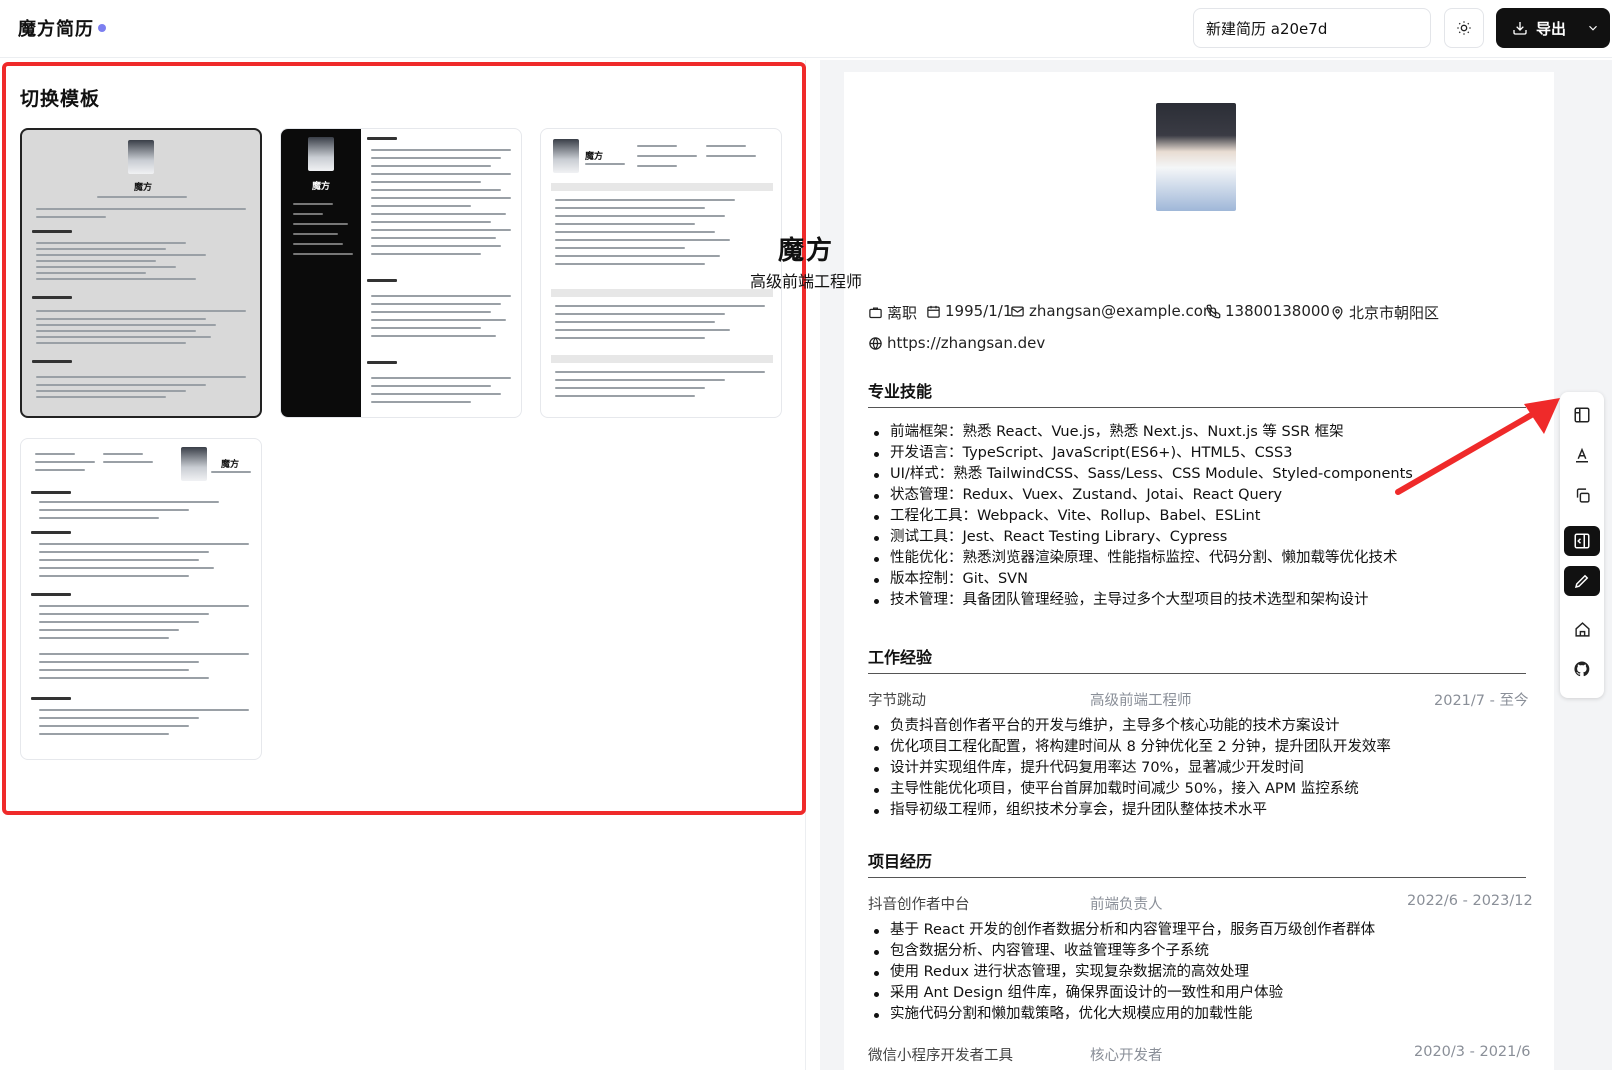 This screenshot has height=1072, width=1612. What do you see at coordinates (806, 29) in the screenshot?
I see `top-header: 魔方简历 导出` at bounding box center [806, 29].